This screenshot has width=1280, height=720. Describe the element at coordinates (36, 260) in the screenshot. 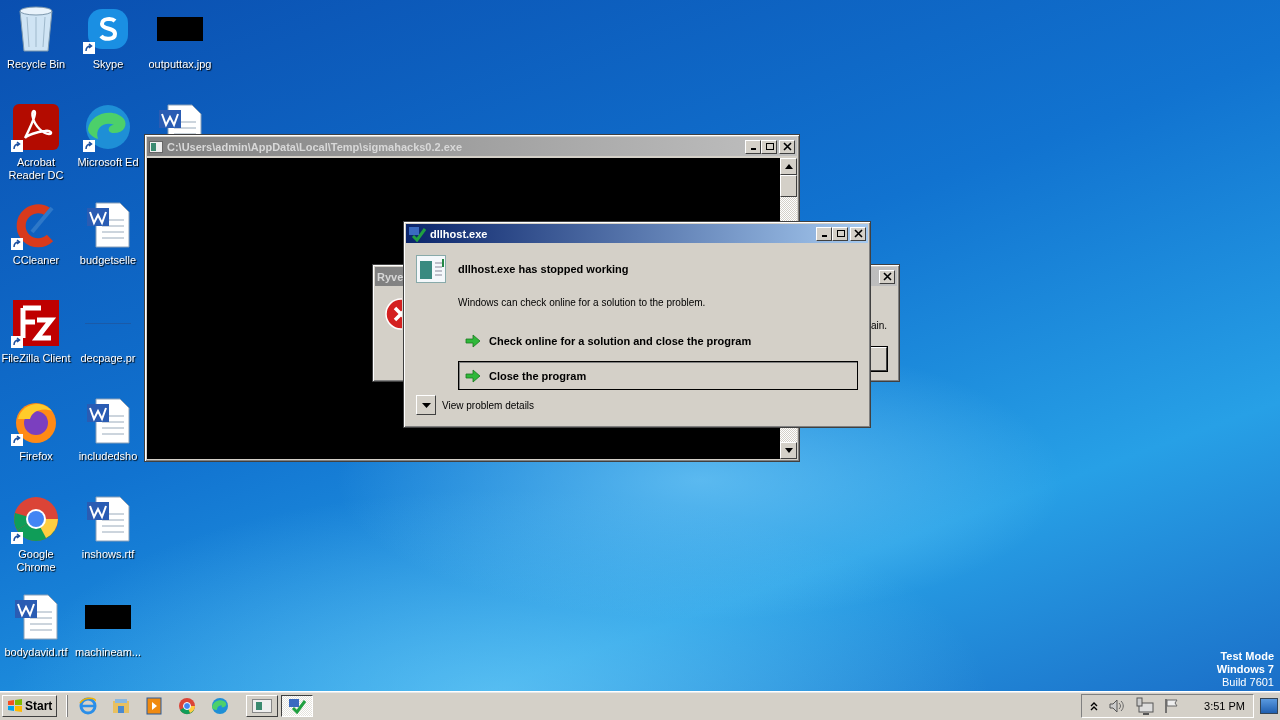

I see `desktop-icon-label: CCleaner` at that location.